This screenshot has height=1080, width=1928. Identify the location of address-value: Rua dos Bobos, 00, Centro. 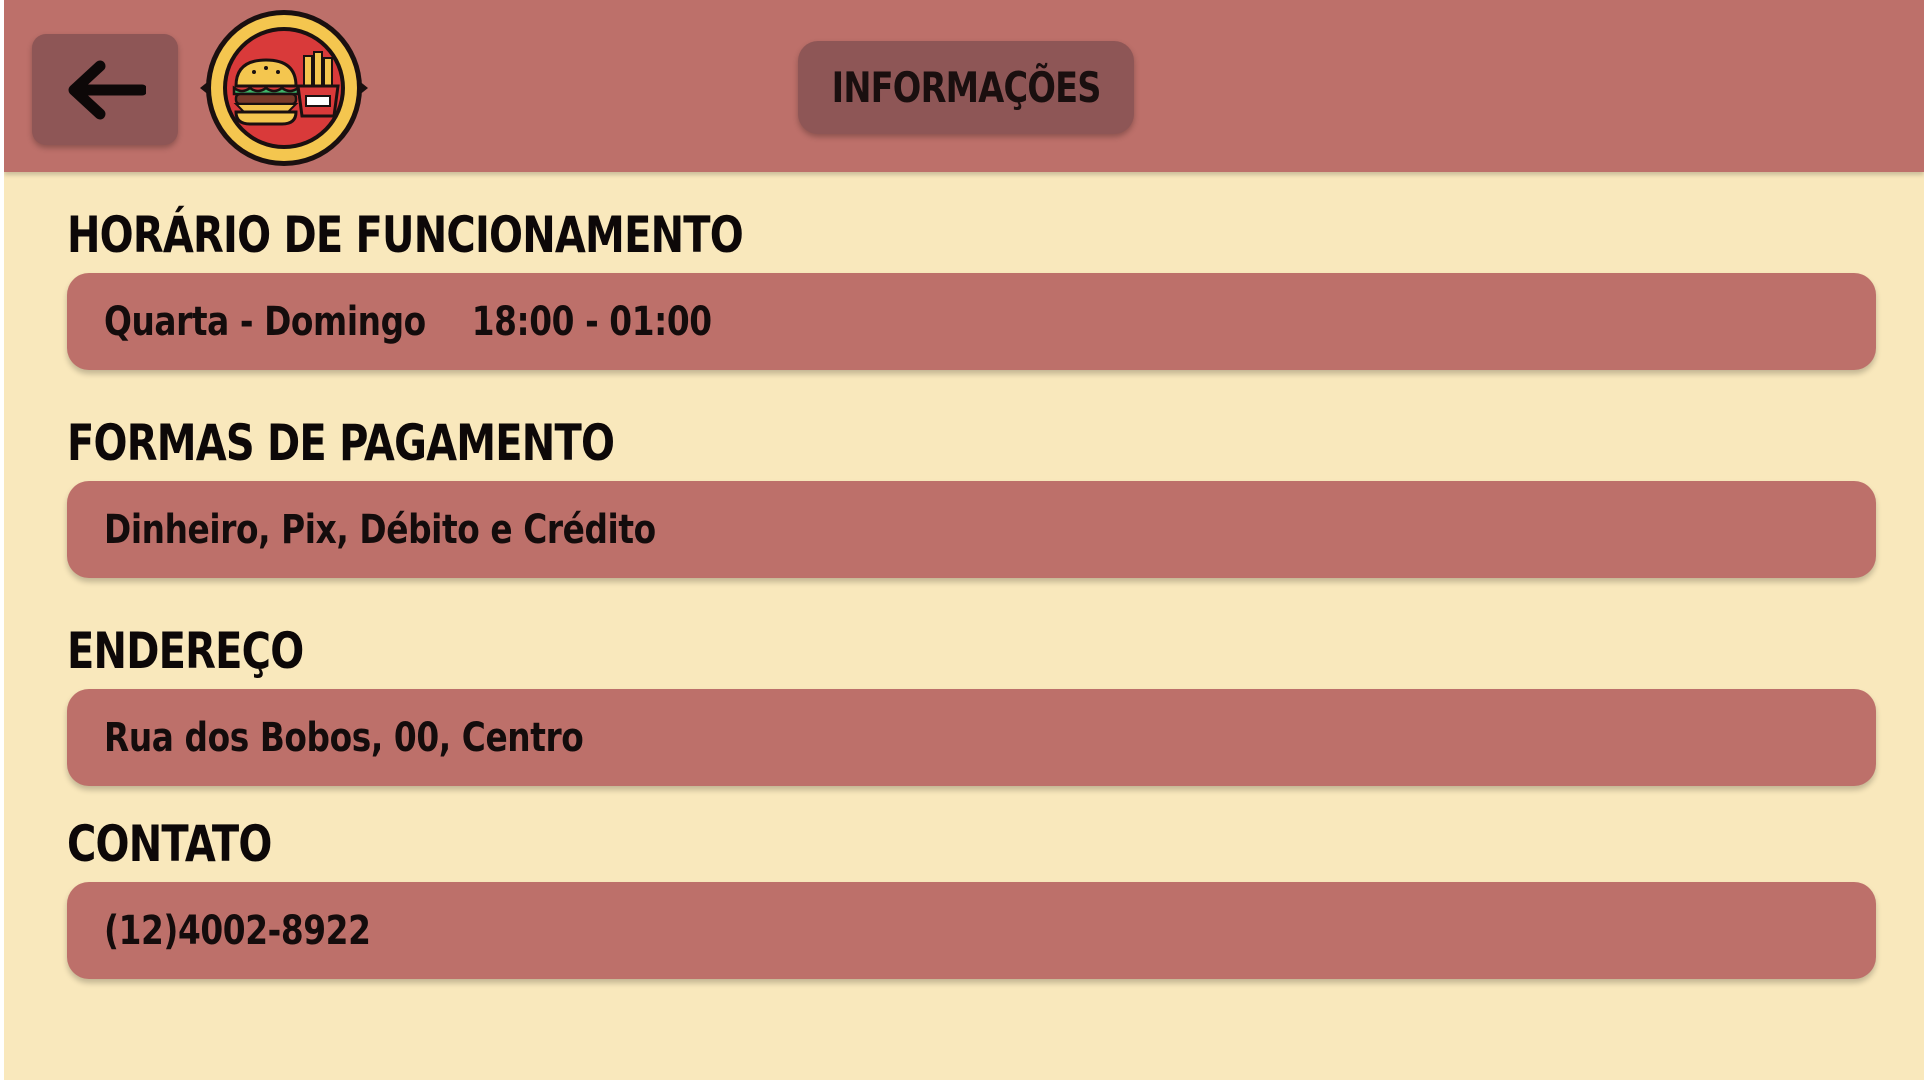
(344, 737).